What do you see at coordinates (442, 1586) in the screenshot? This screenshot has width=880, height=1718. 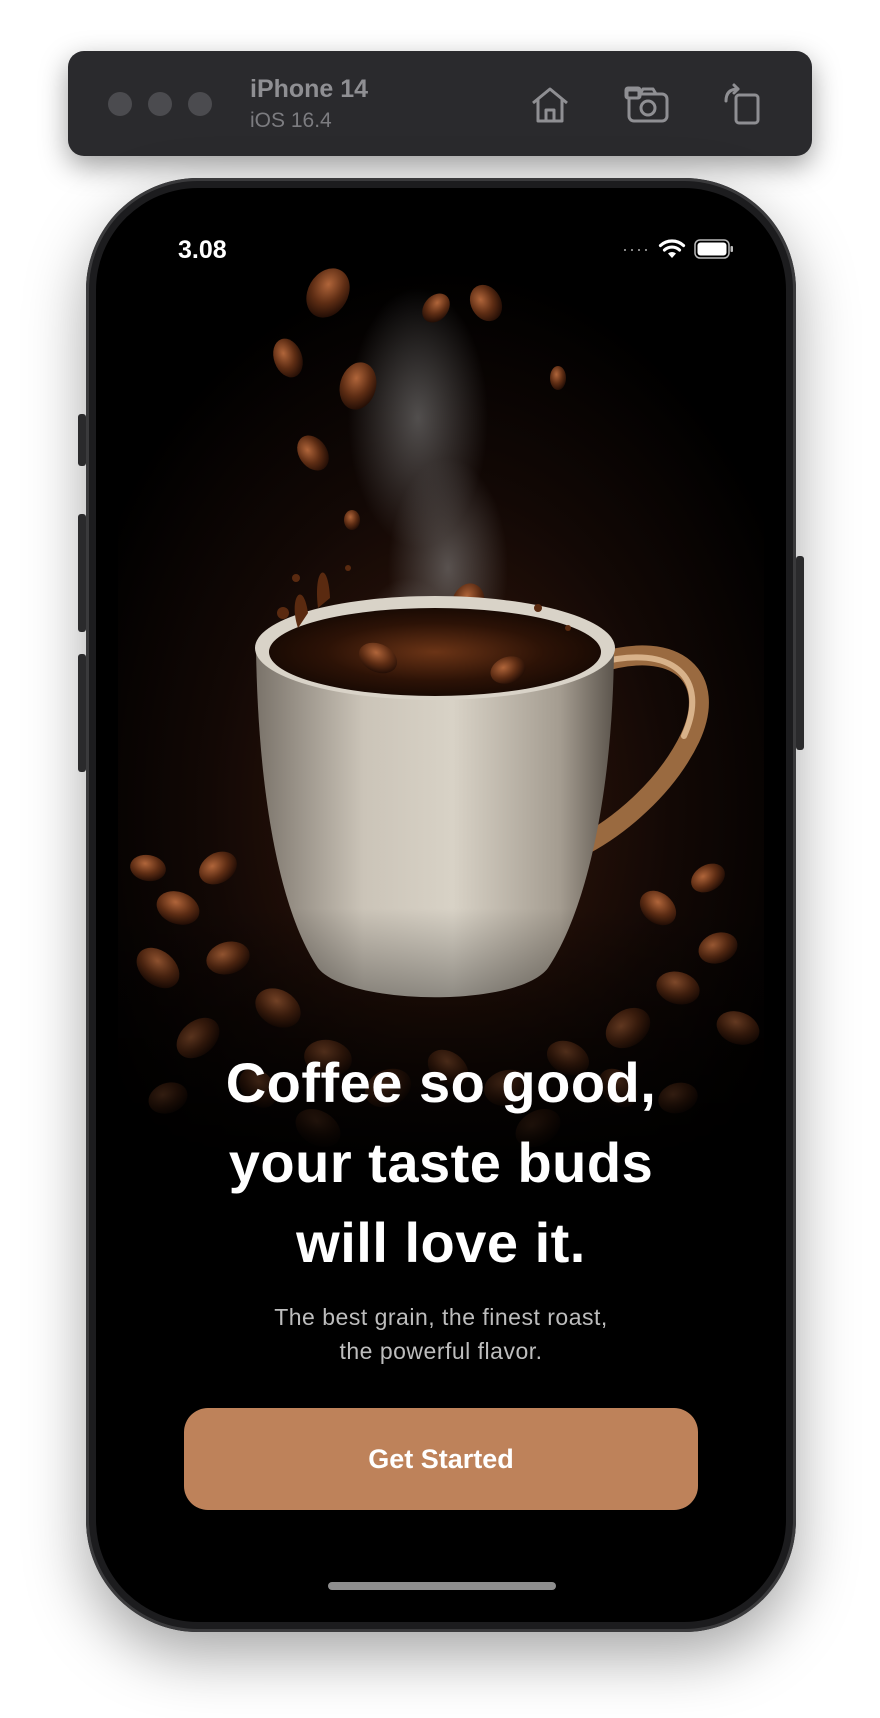 I see `home-indicator` at bounding box center [442, 1586].